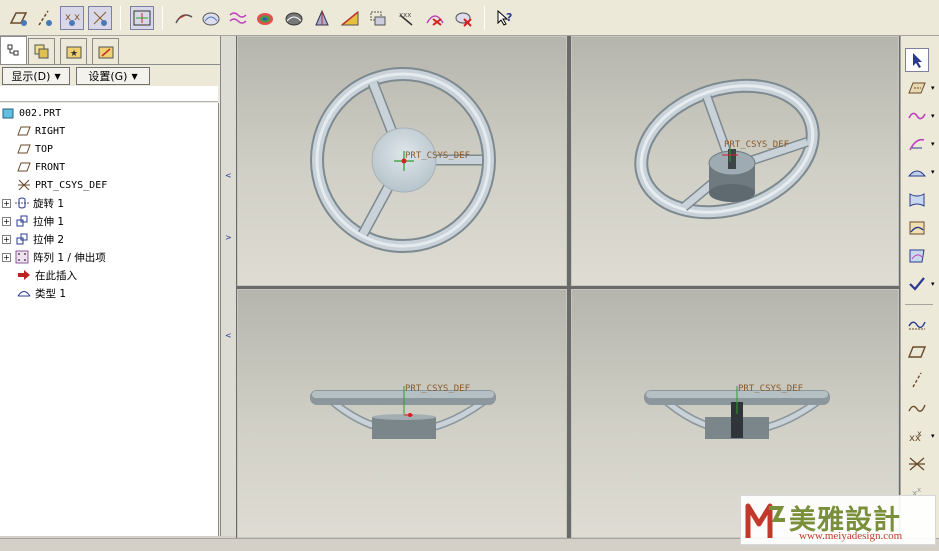 This screenshot has height=551, width=939. I want to click on panel-splitter: < > <, so click(228, 286).